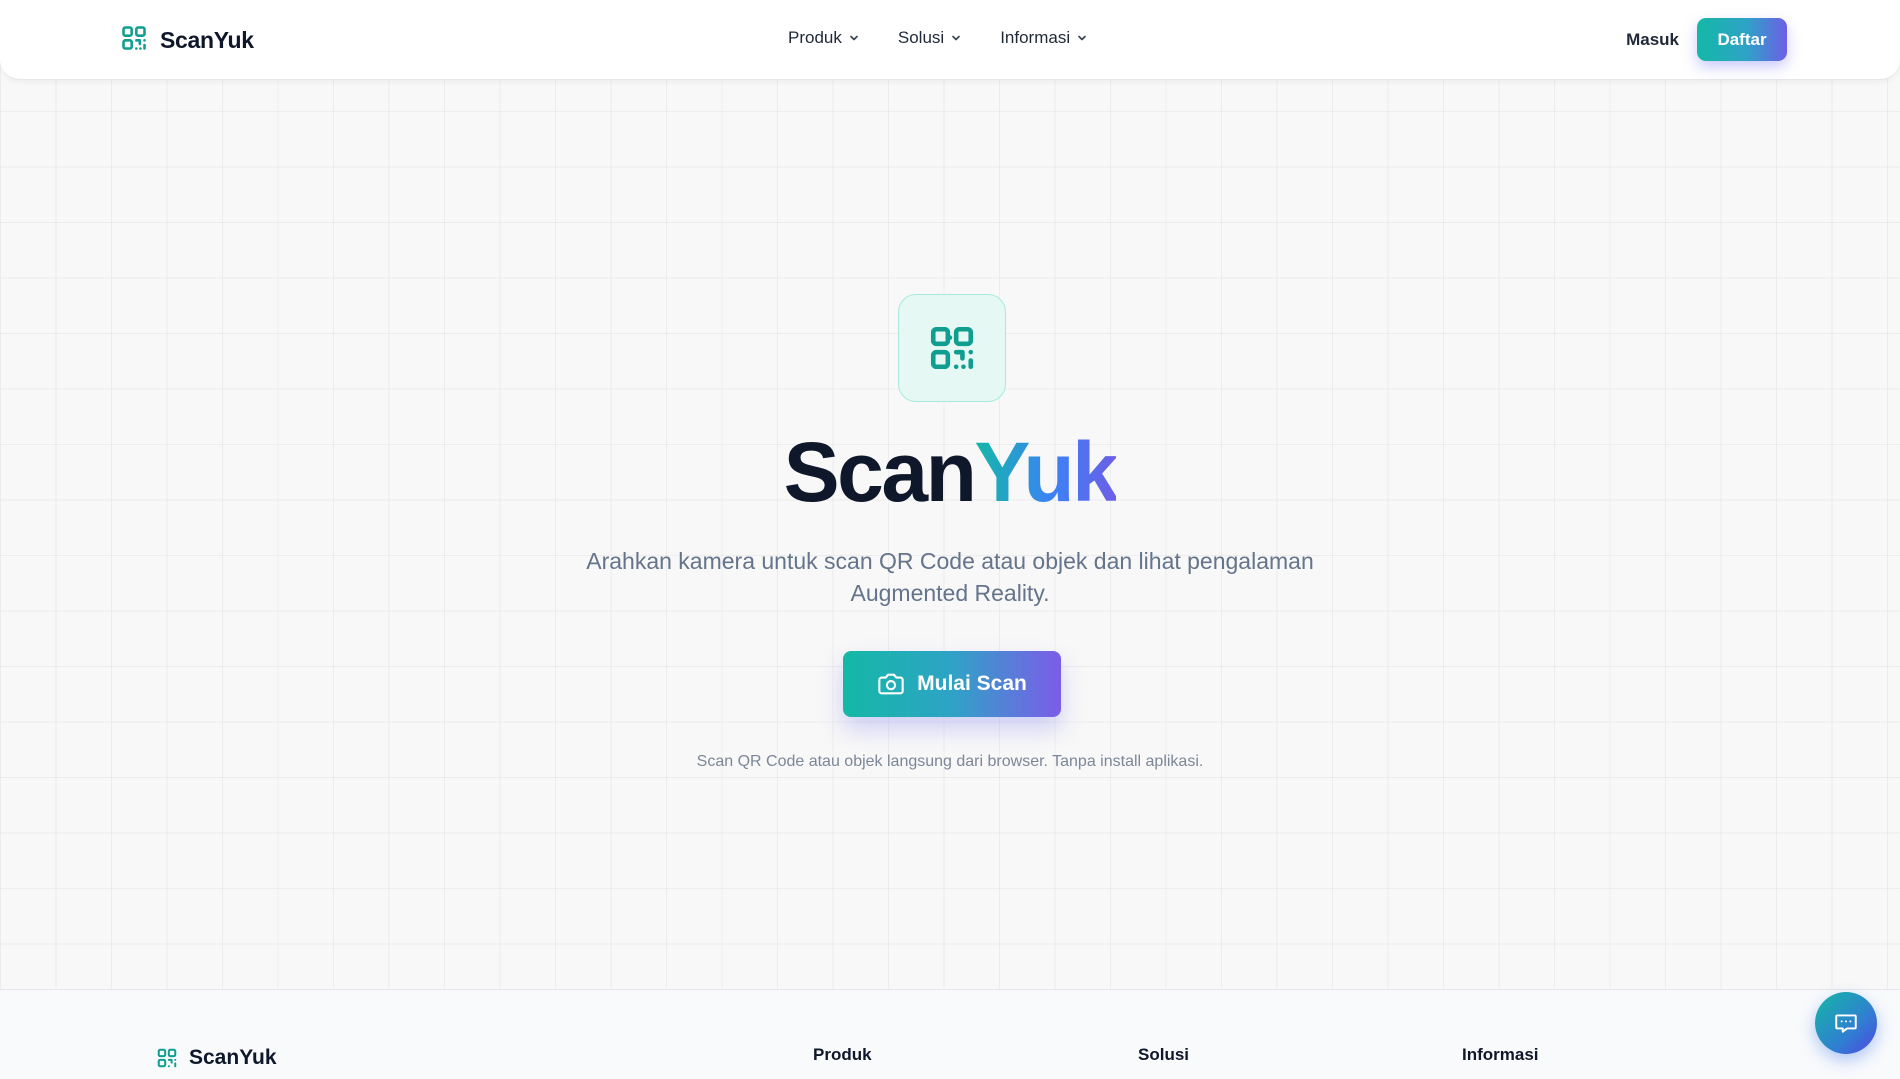  I want to click on hero-icon-box, so click(952, 348).